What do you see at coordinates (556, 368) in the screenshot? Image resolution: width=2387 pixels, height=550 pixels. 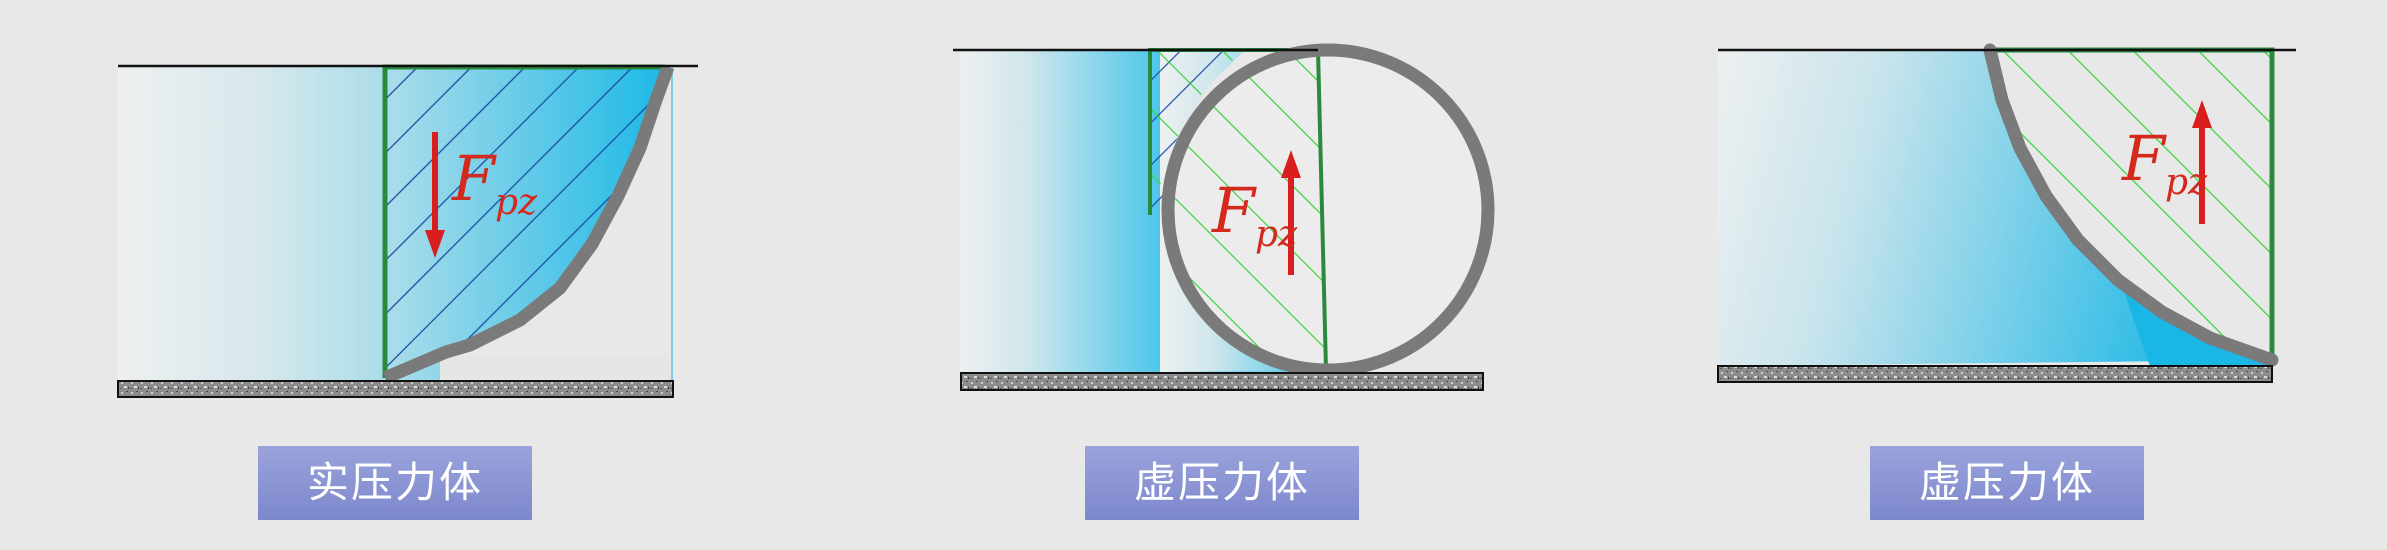 I see `dry-region` at bounding box center [556, 368].